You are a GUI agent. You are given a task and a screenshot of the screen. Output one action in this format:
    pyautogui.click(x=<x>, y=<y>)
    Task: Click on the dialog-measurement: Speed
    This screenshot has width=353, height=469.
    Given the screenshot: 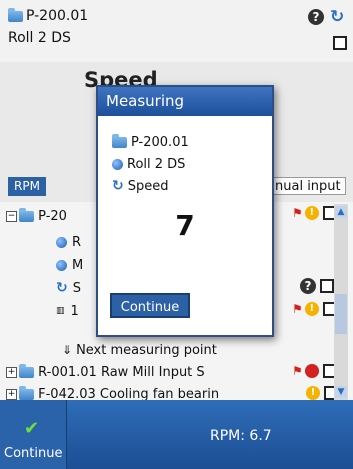 What is the action you would take?
    pyautogui.click(x=148, y=186)
    